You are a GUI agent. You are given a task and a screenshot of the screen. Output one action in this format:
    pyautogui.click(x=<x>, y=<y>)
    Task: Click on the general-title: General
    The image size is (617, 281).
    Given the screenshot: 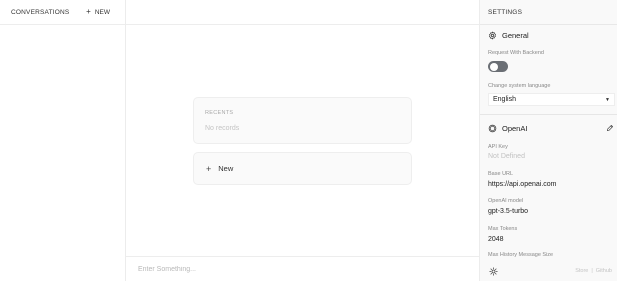 What is the action you would take?
    pyautogui.click(x=515, y=35)
    